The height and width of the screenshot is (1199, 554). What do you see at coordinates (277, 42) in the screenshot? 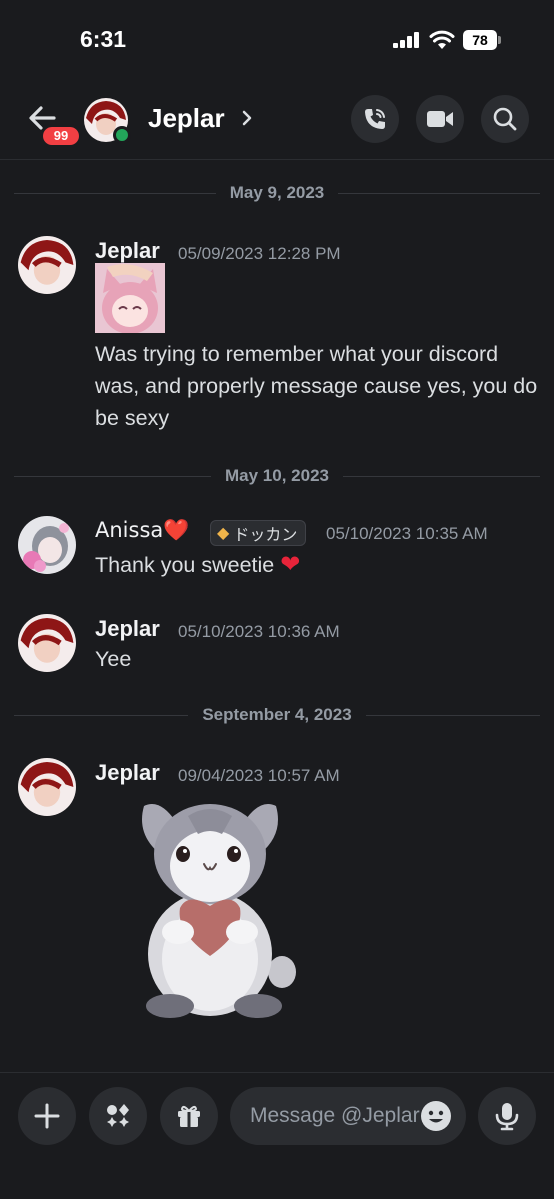
I see `status-bar: 6:31 78` at bounding box center [277, 42].